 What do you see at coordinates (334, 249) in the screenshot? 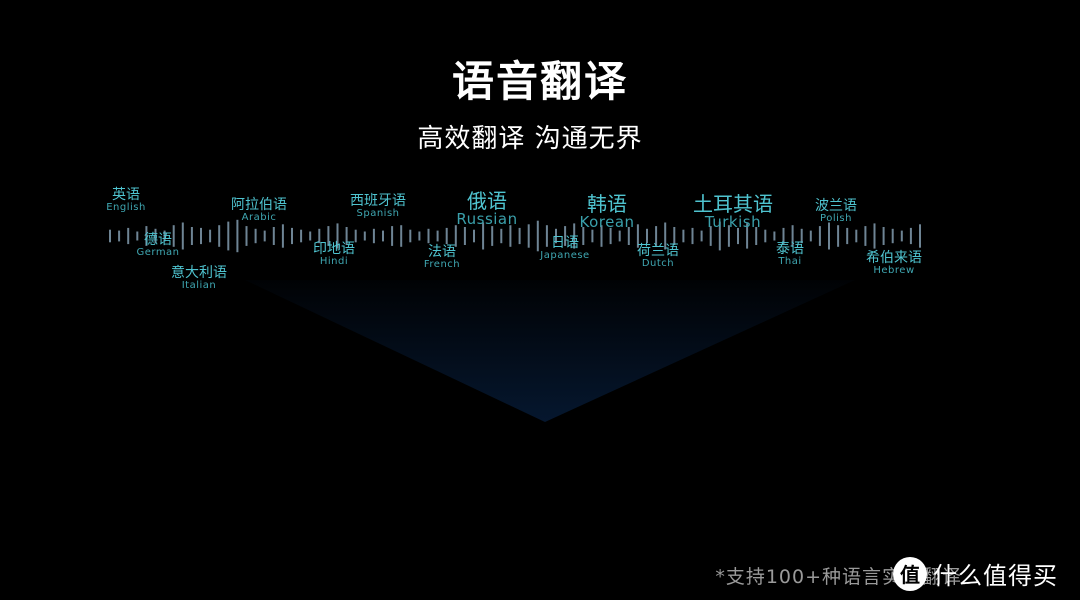
I see `language-zh: 印地语` at bounding box center [334, 249].